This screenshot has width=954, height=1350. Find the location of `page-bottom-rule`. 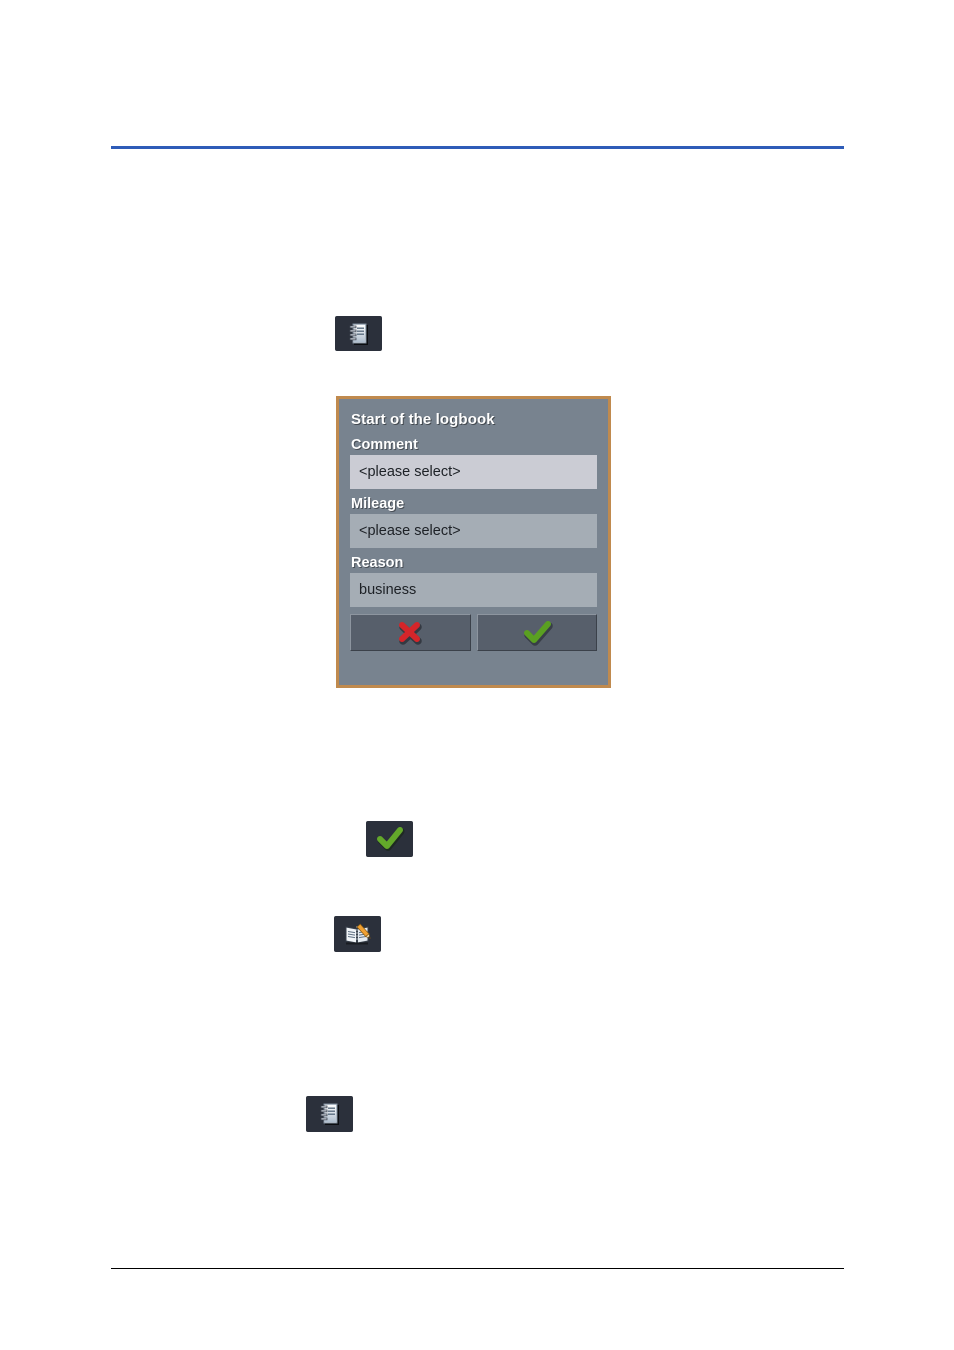

page-bottom-rule is located at coordinates (477, 1268).